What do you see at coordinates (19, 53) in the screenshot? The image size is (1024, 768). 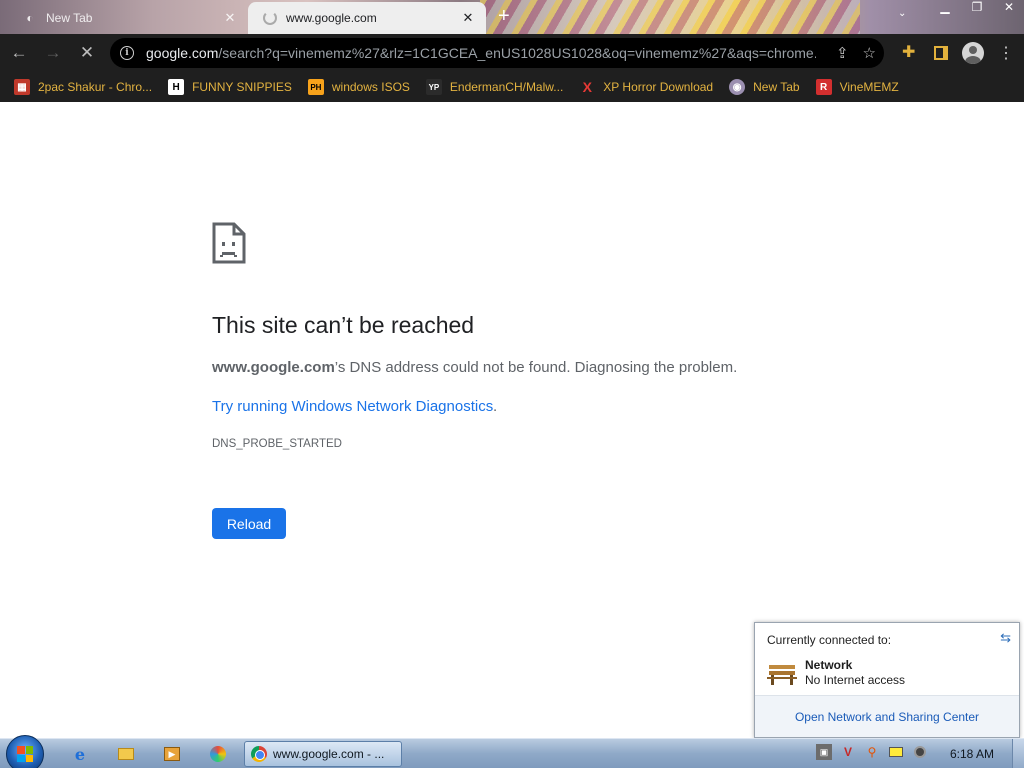 I see `back-arrow-icon: ←` at bounding box center [19, 53].